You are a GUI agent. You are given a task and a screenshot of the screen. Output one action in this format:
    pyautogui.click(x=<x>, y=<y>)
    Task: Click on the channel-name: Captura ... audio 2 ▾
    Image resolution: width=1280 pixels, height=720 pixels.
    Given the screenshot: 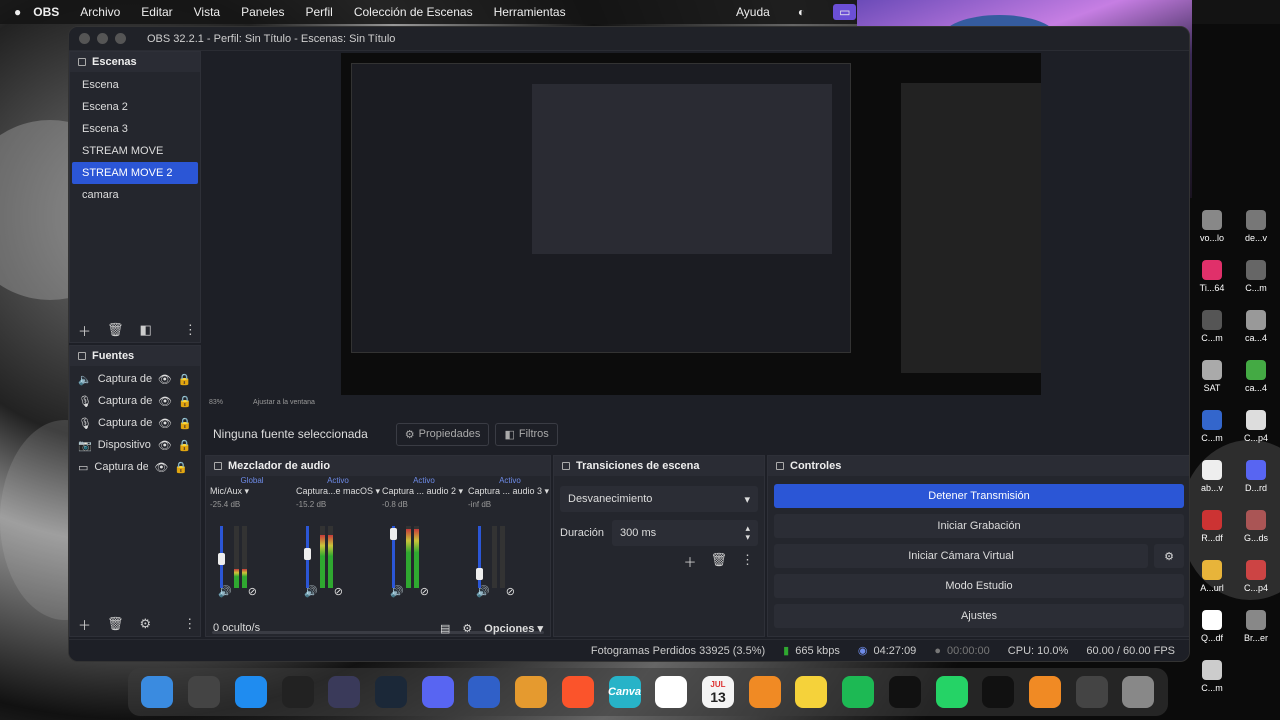 What is the action you would take?
    pyautogui.click(x=424, y=493)
    